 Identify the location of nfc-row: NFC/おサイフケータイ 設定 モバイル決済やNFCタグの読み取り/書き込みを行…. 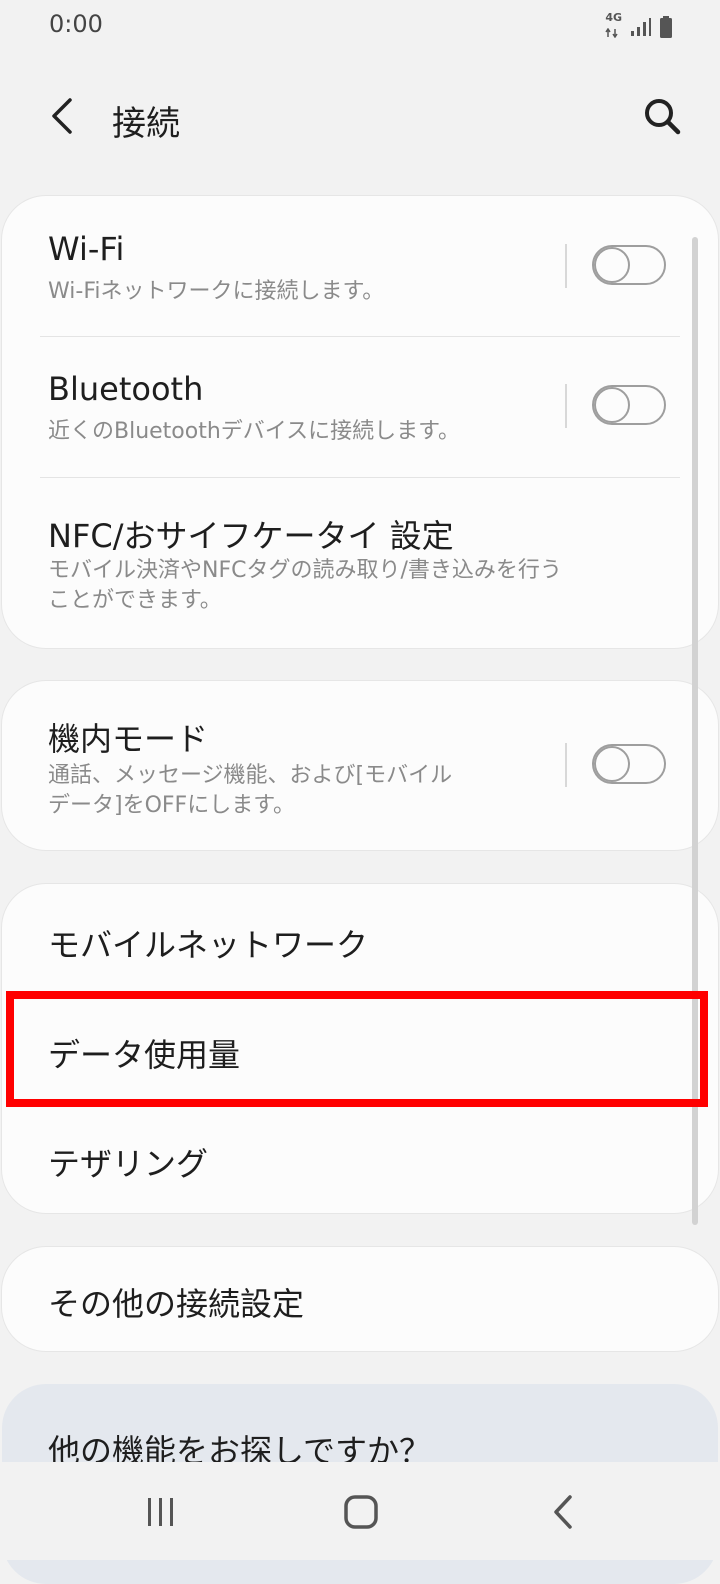
(360, 563).